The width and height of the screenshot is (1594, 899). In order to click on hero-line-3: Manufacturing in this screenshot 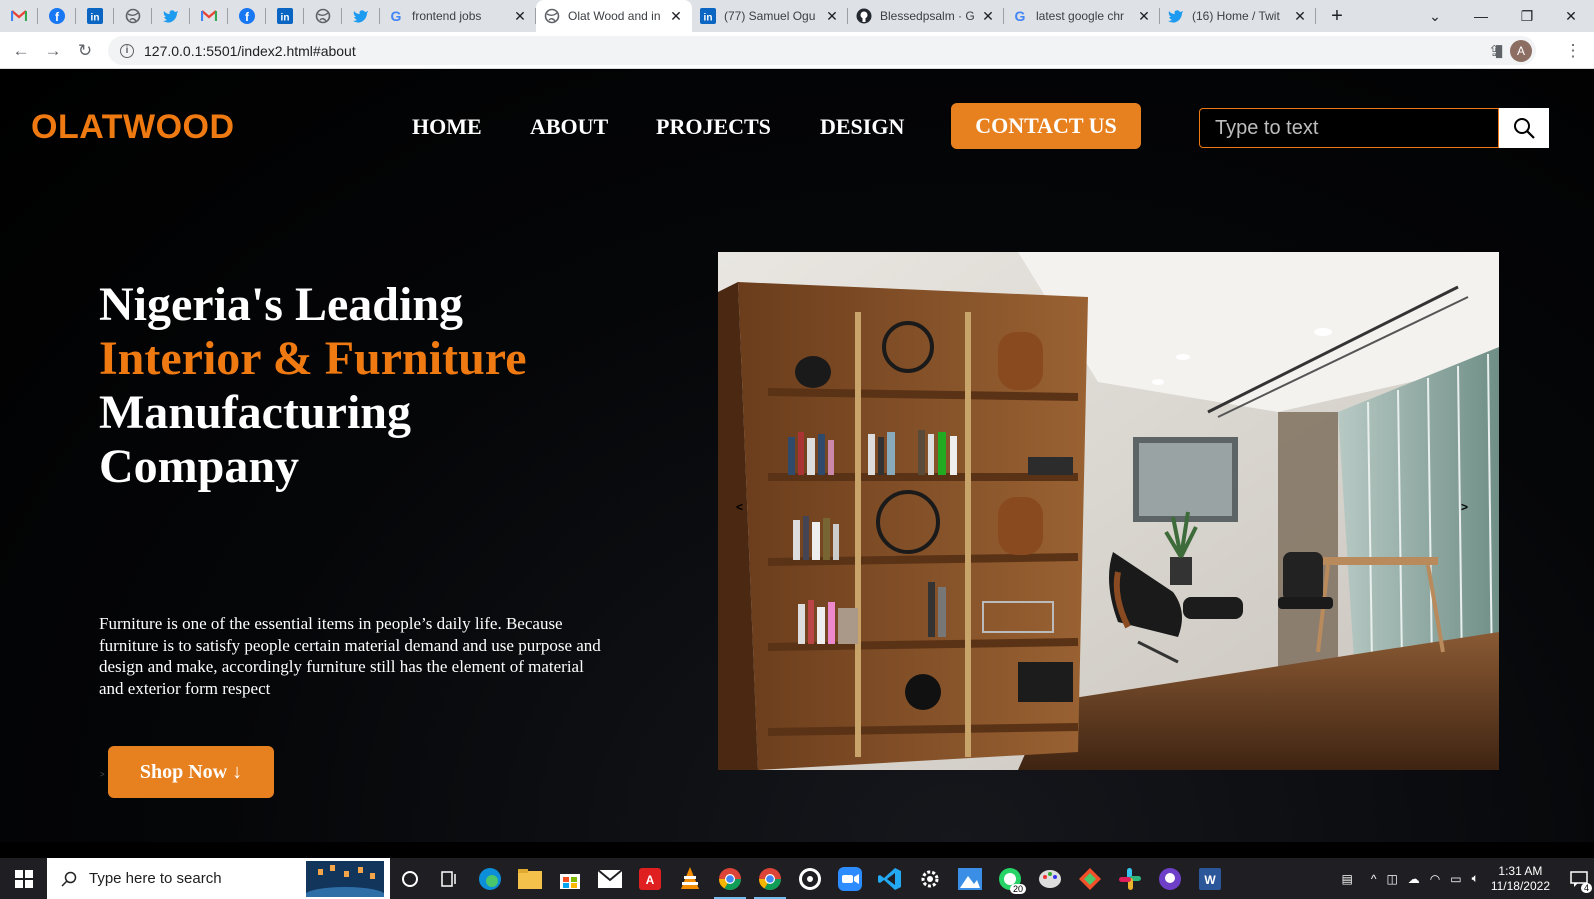, I will do `click(255, 412)`.